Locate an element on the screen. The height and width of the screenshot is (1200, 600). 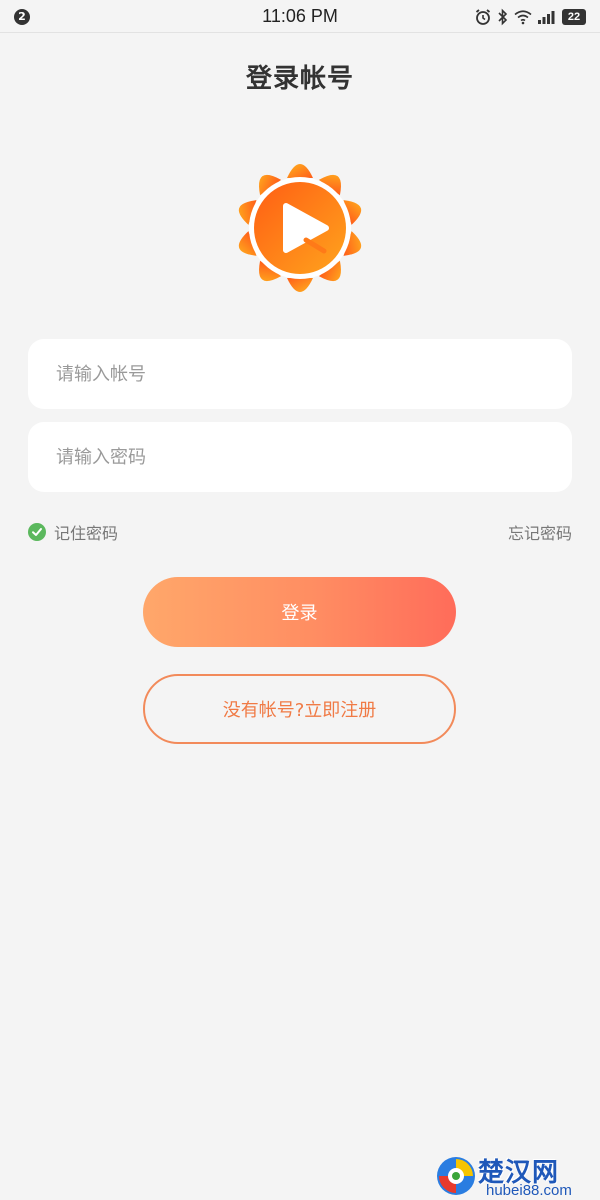
account-input is located at coordinates (300, 374).